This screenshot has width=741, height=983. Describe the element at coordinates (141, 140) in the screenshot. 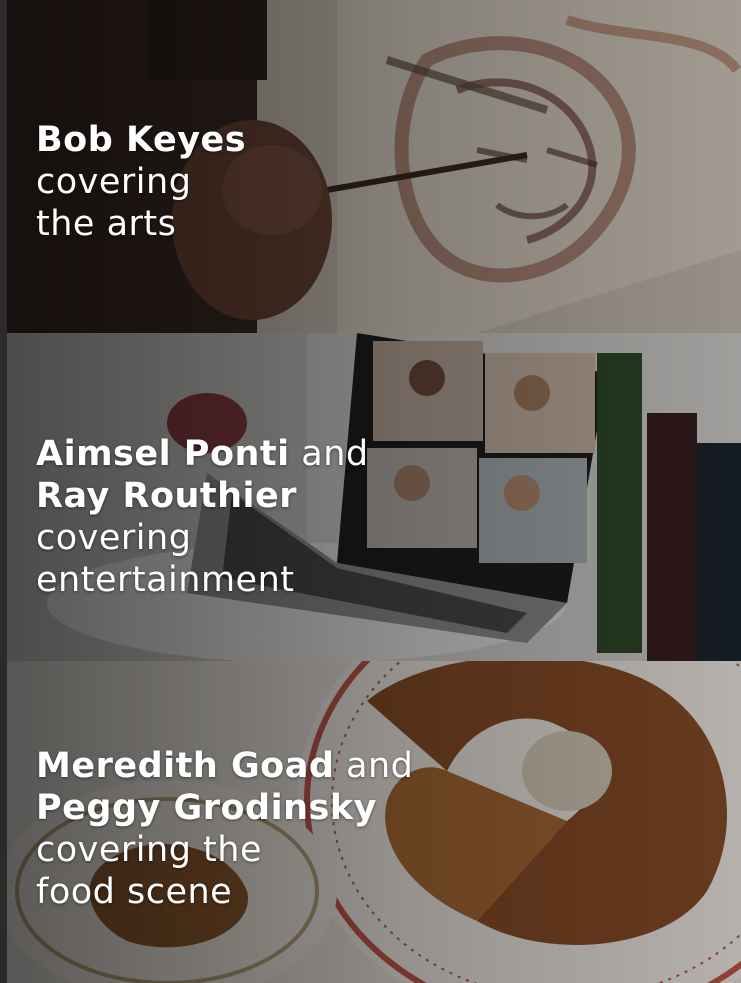

I see `writer-name: Bob Keyes` at that location.